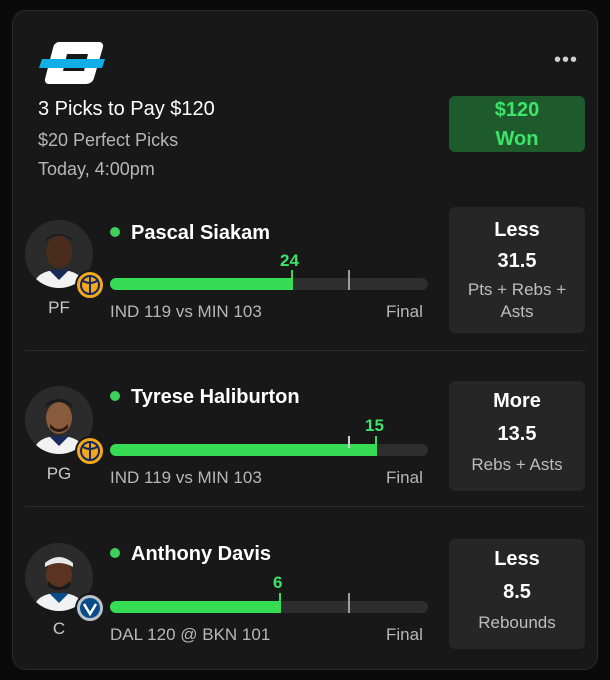  I want to click on actual-stat-value: 15, so click(374, 425).